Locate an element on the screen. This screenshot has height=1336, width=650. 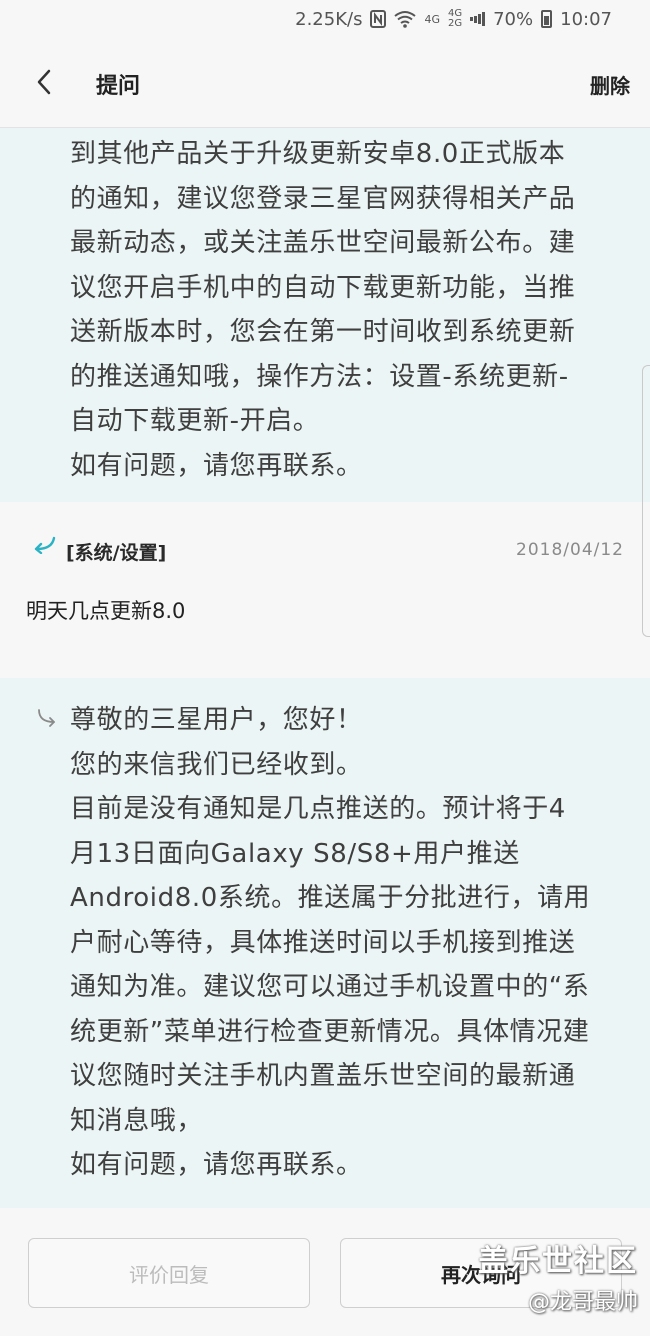
watermark: 盖乐世社区 @龙哥最帅 is located at coordinates (558, 1276).